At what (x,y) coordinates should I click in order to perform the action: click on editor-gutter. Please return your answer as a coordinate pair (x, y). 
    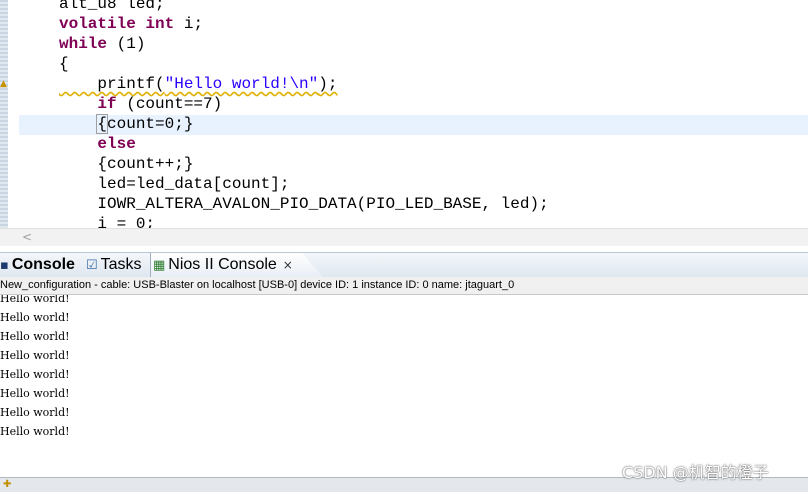
    Looking at the image, I should click on (13, 114).